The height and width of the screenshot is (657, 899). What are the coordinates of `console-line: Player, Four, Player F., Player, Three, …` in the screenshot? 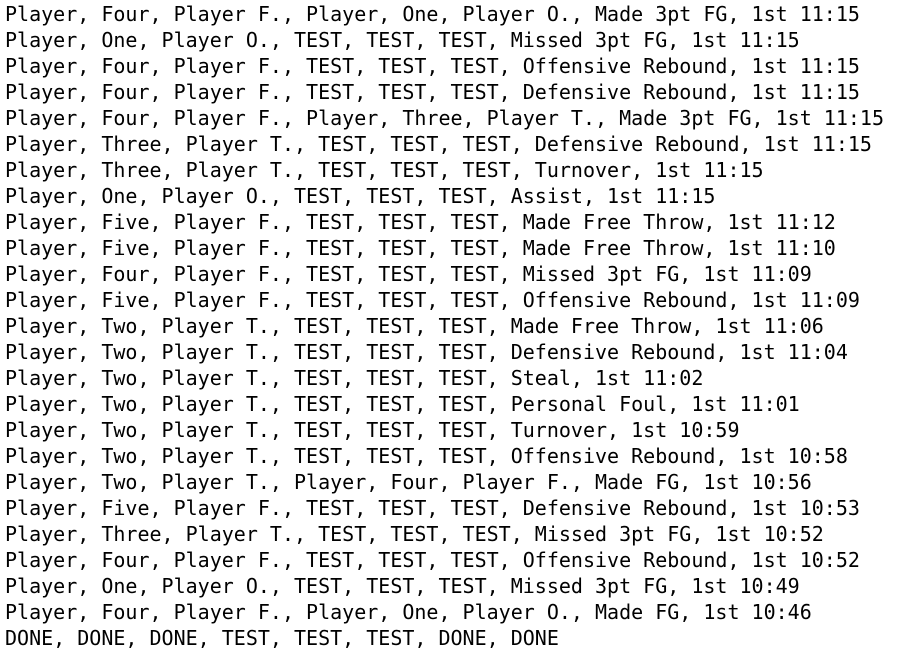 It's located at (444, 118).